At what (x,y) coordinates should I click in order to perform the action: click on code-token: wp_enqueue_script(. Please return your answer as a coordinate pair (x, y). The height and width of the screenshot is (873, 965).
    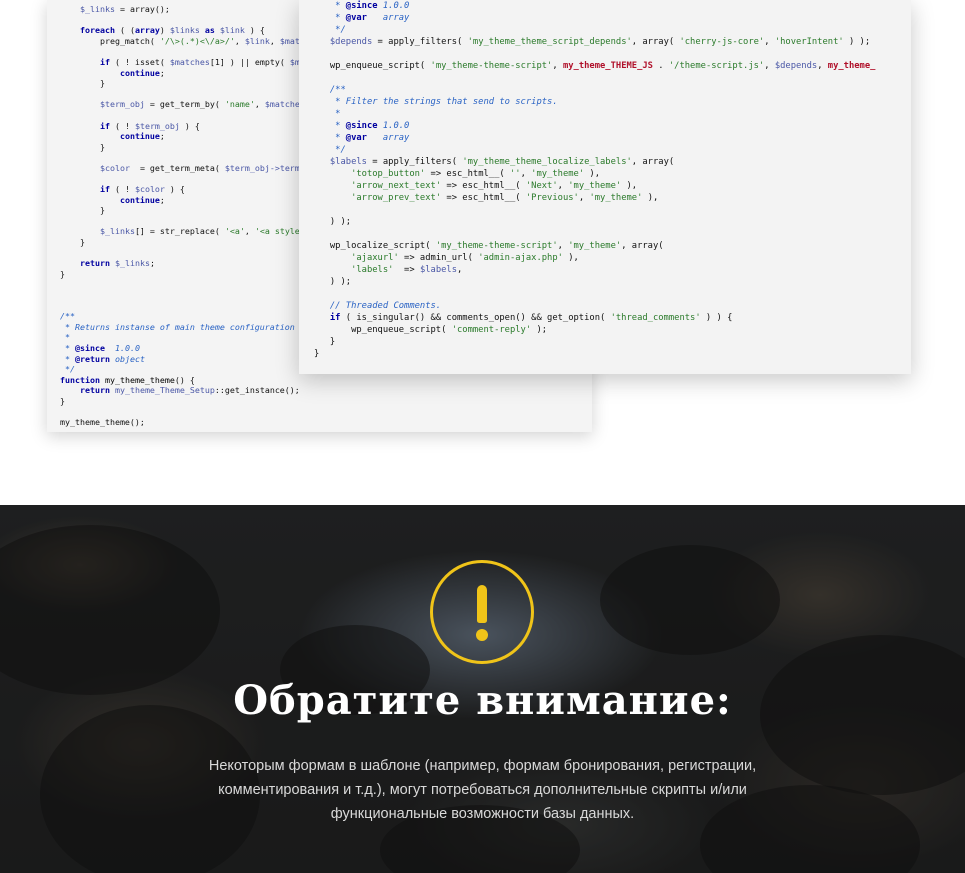
    Looking at the image, I should click on (383, 330).